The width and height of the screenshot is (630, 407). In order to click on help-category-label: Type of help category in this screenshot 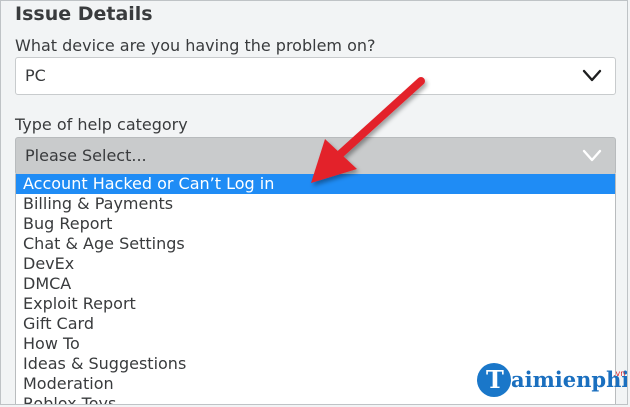, I will do `click(101, 124)`.